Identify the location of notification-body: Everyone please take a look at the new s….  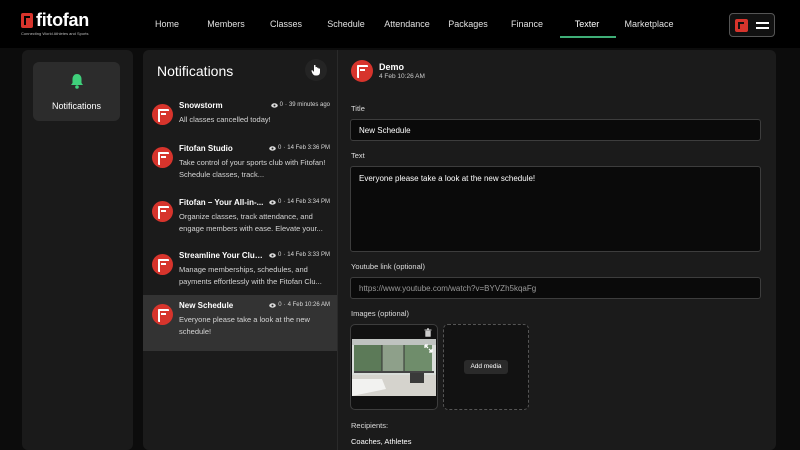
(244, 325).